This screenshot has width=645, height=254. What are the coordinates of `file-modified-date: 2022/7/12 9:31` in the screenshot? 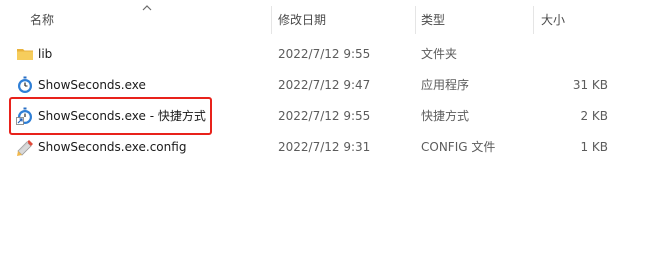 It's located at (324, 147).